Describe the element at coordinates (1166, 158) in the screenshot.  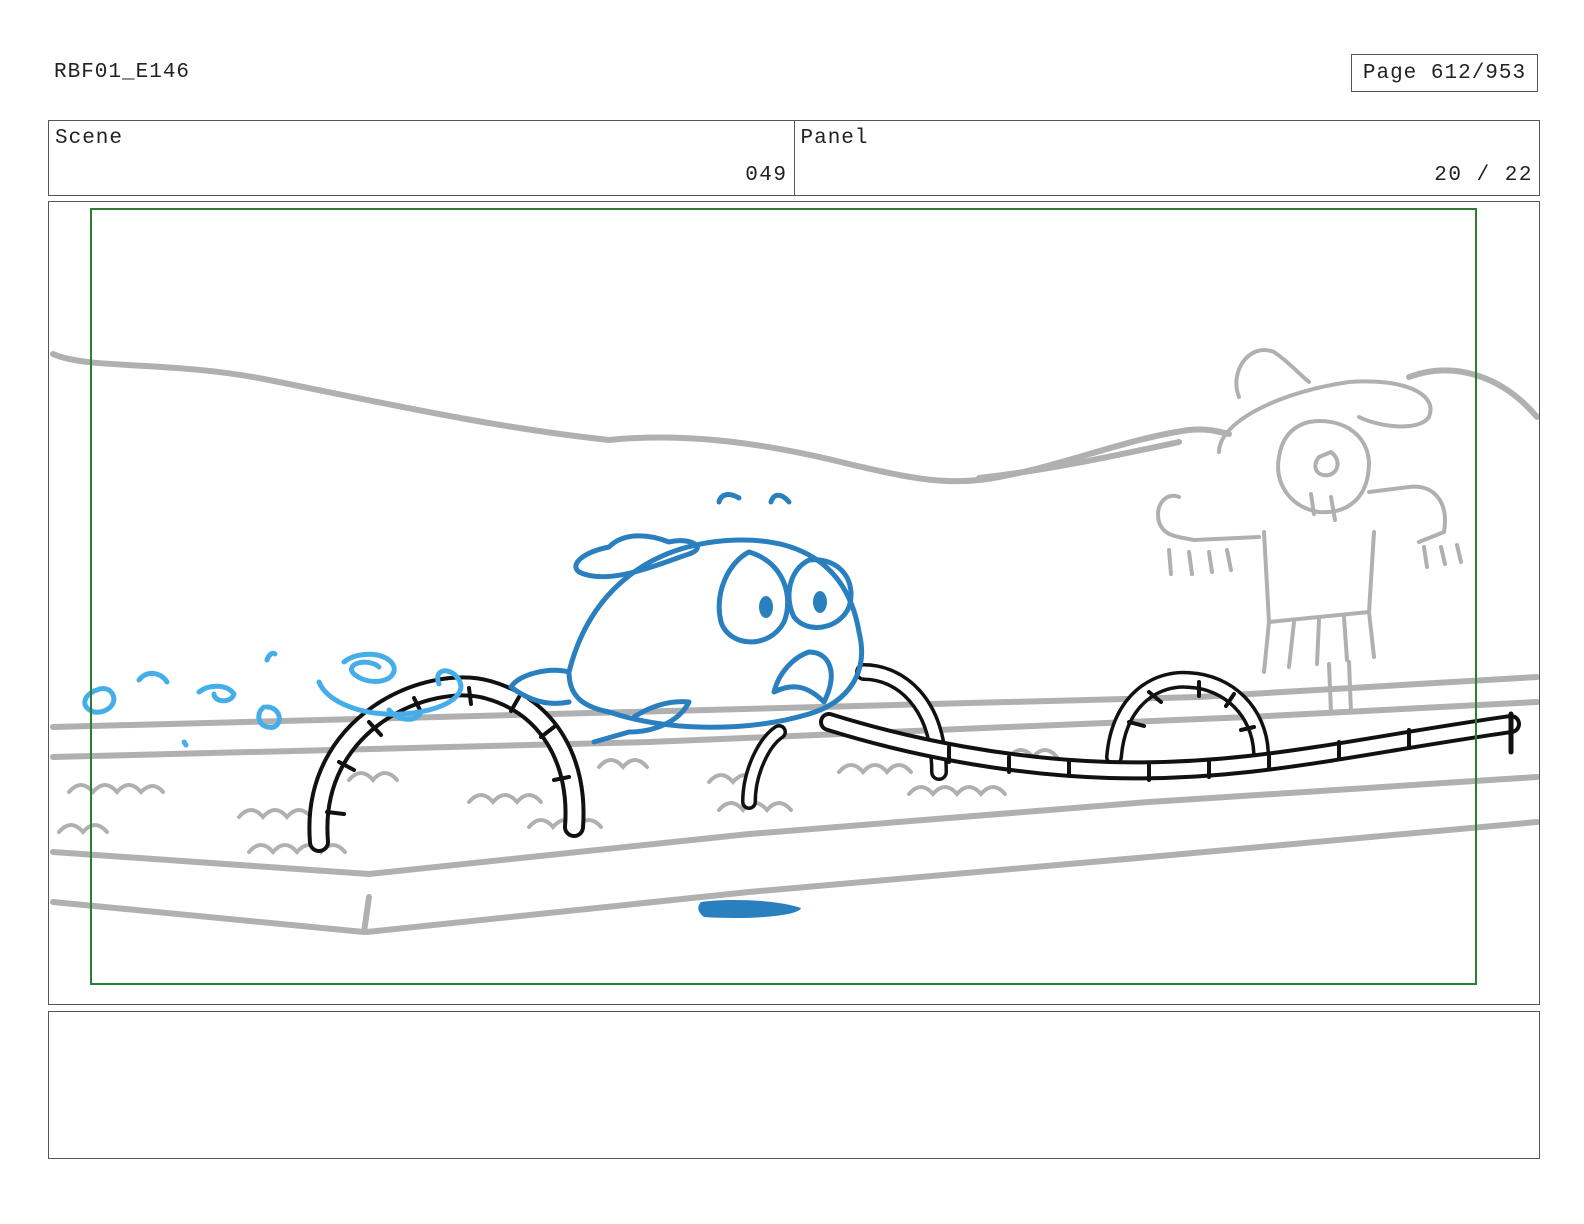
I see `panel-cell: Panel 20 / 22` at that location.